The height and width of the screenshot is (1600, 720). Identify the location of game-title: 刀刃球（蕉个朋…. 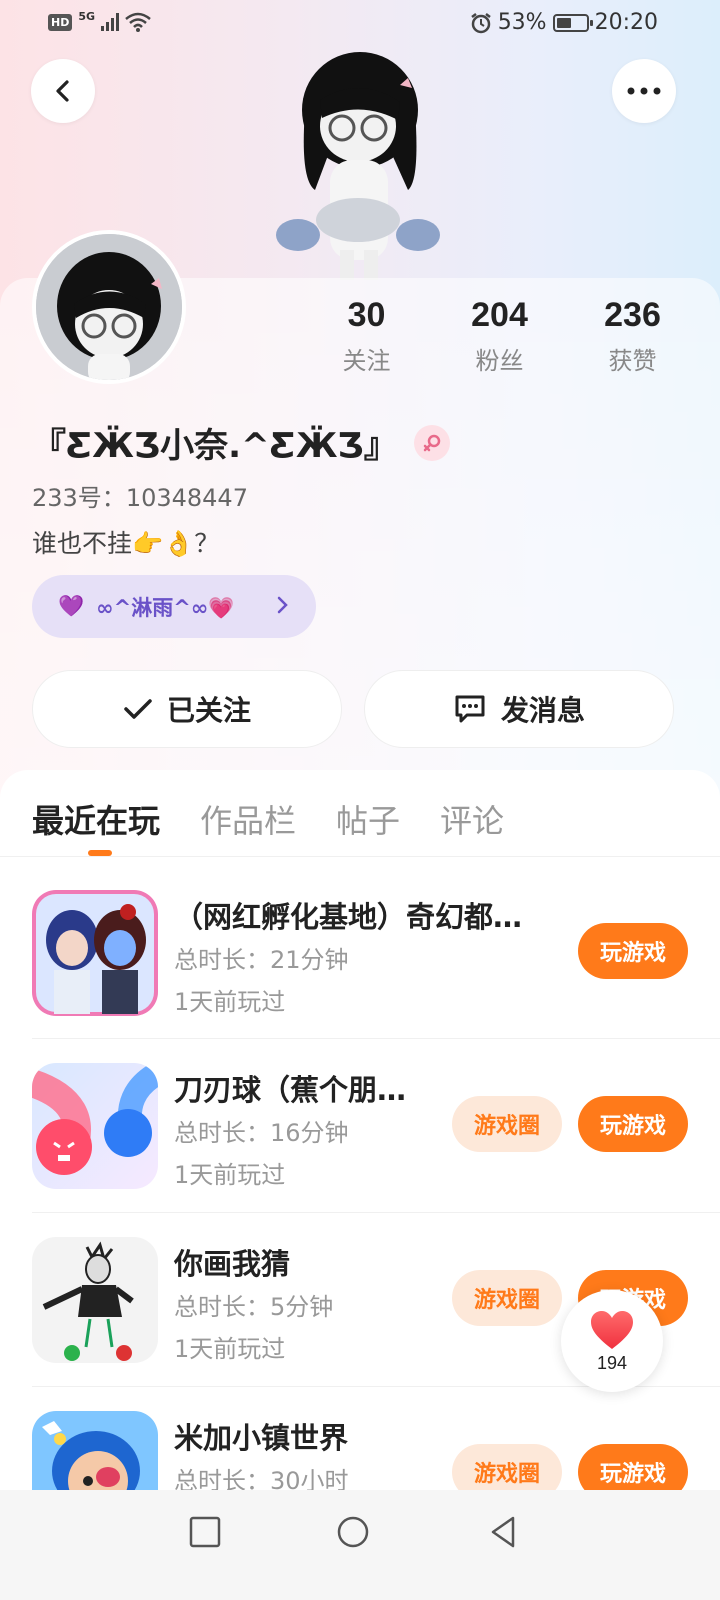
(290, 1090).